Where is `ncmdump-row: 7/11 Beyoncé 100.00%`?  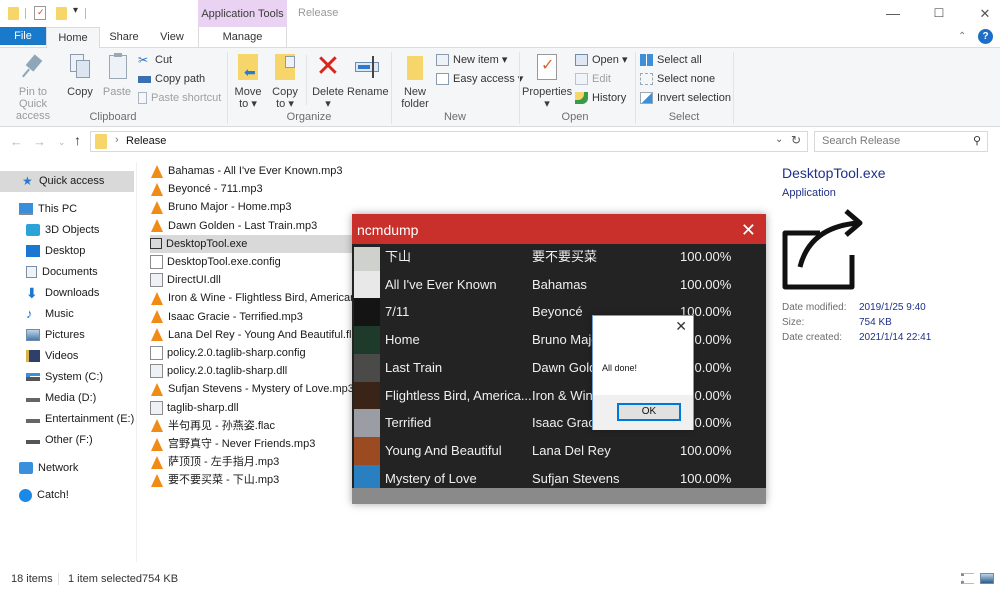 ncmdump-row: 7/11 Beyoncé 100.00% is located at coordinates (559, 312).